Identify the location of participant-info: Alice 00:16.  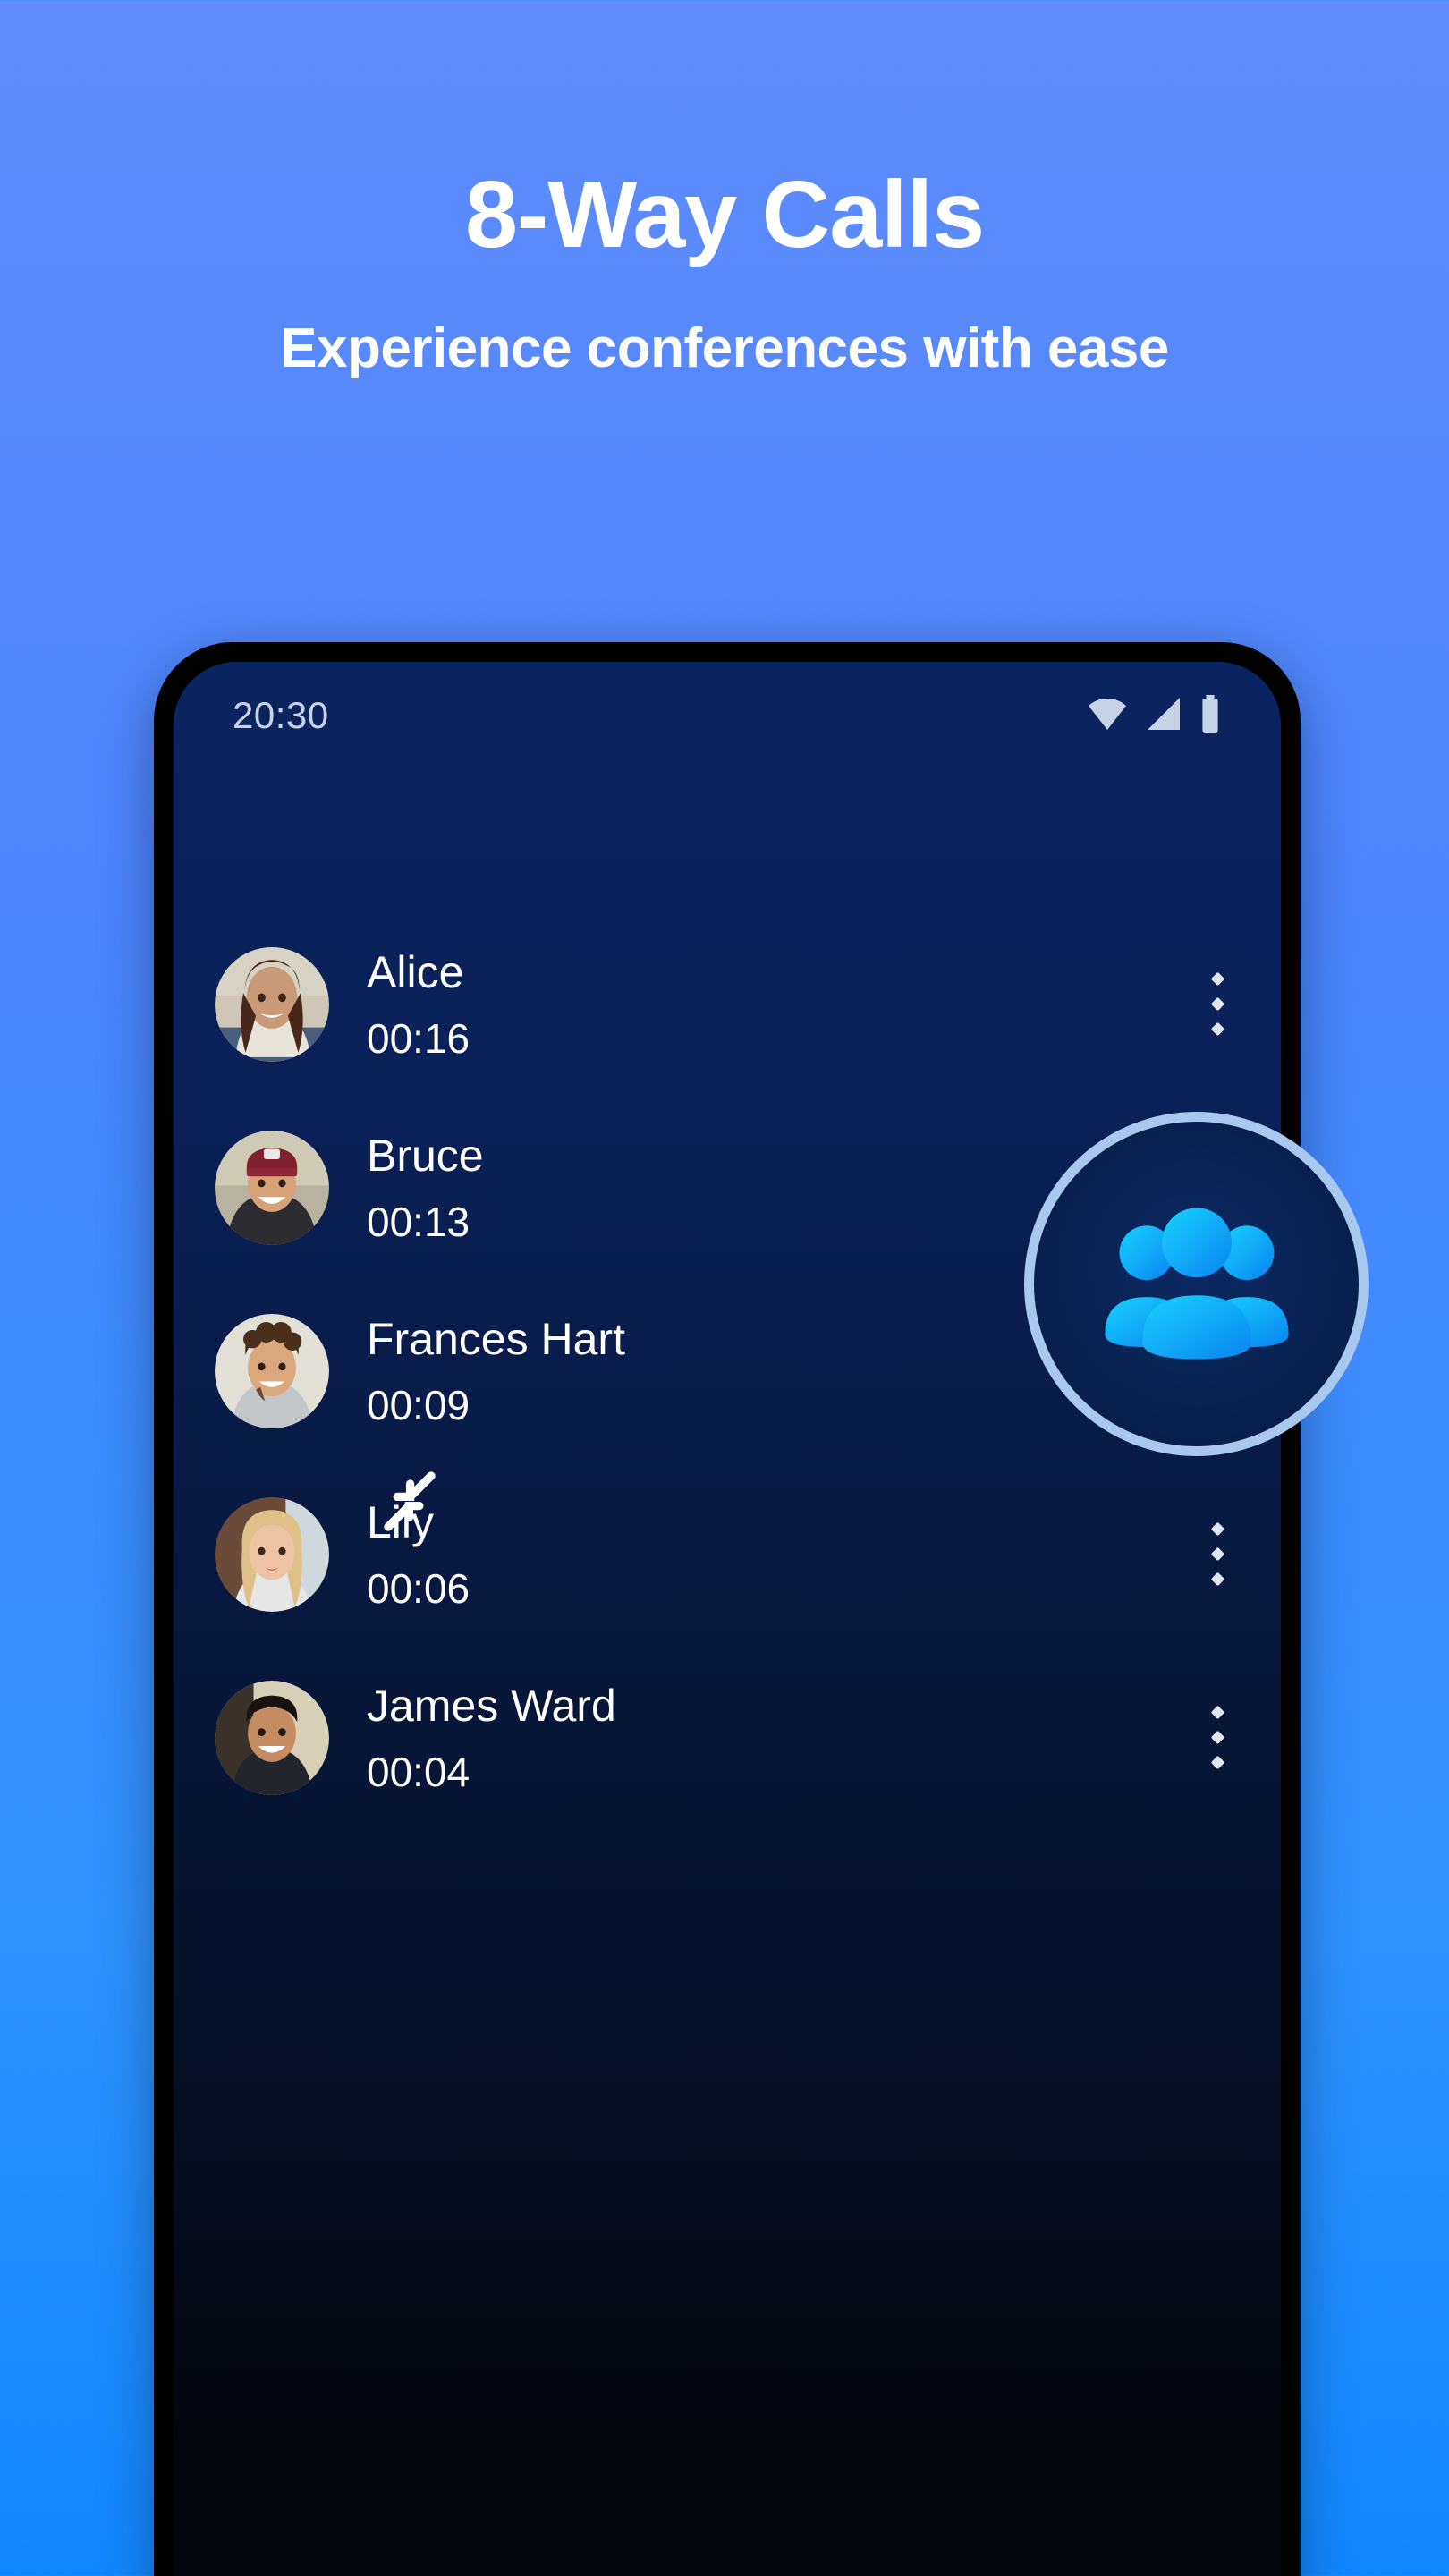
(780, 1004).